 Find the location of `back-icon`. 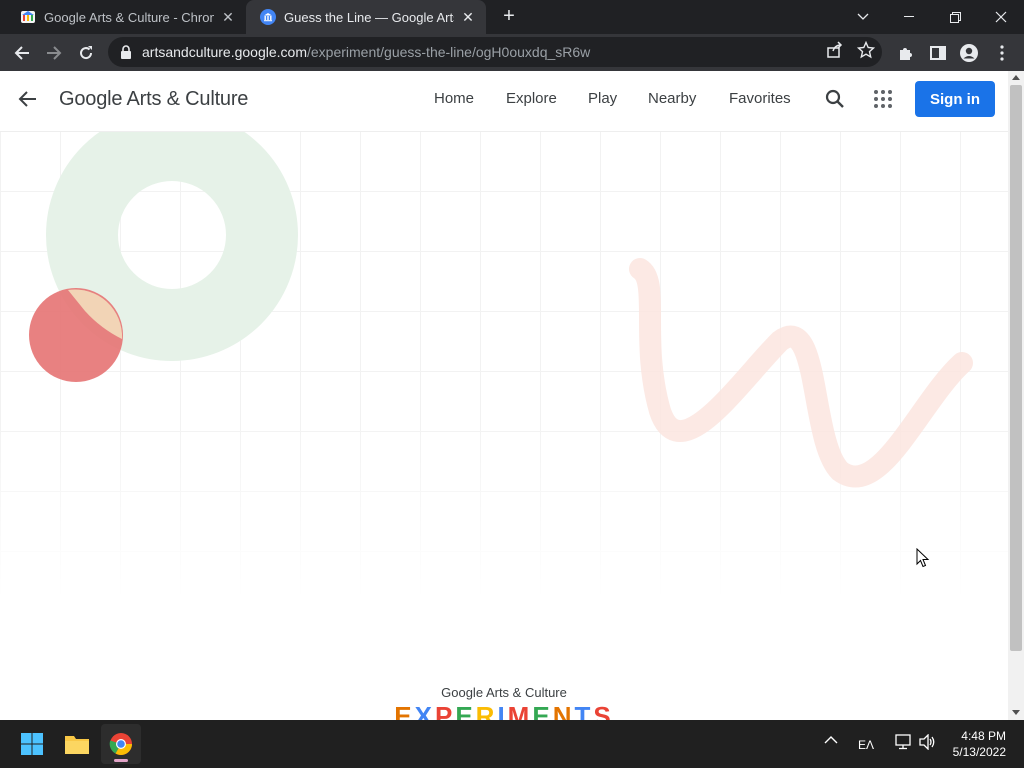

back-icon is located at coordinates (22, 53).